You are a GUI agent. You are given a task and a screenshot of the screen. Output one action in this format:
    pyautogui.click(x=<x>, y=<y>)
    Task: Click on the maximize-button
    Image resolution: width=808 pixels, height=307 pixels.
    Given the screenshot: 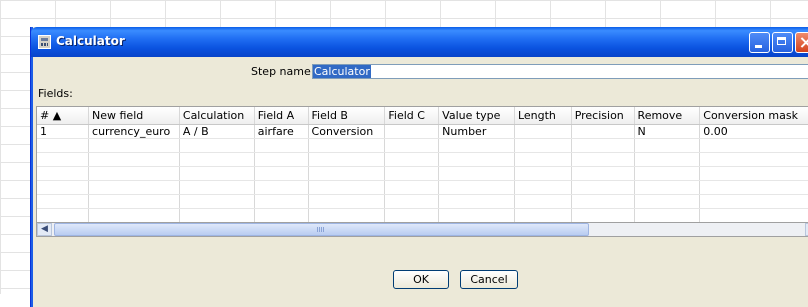 What is the action you would take?
    pyautogui.click(x=782, y=42)
    